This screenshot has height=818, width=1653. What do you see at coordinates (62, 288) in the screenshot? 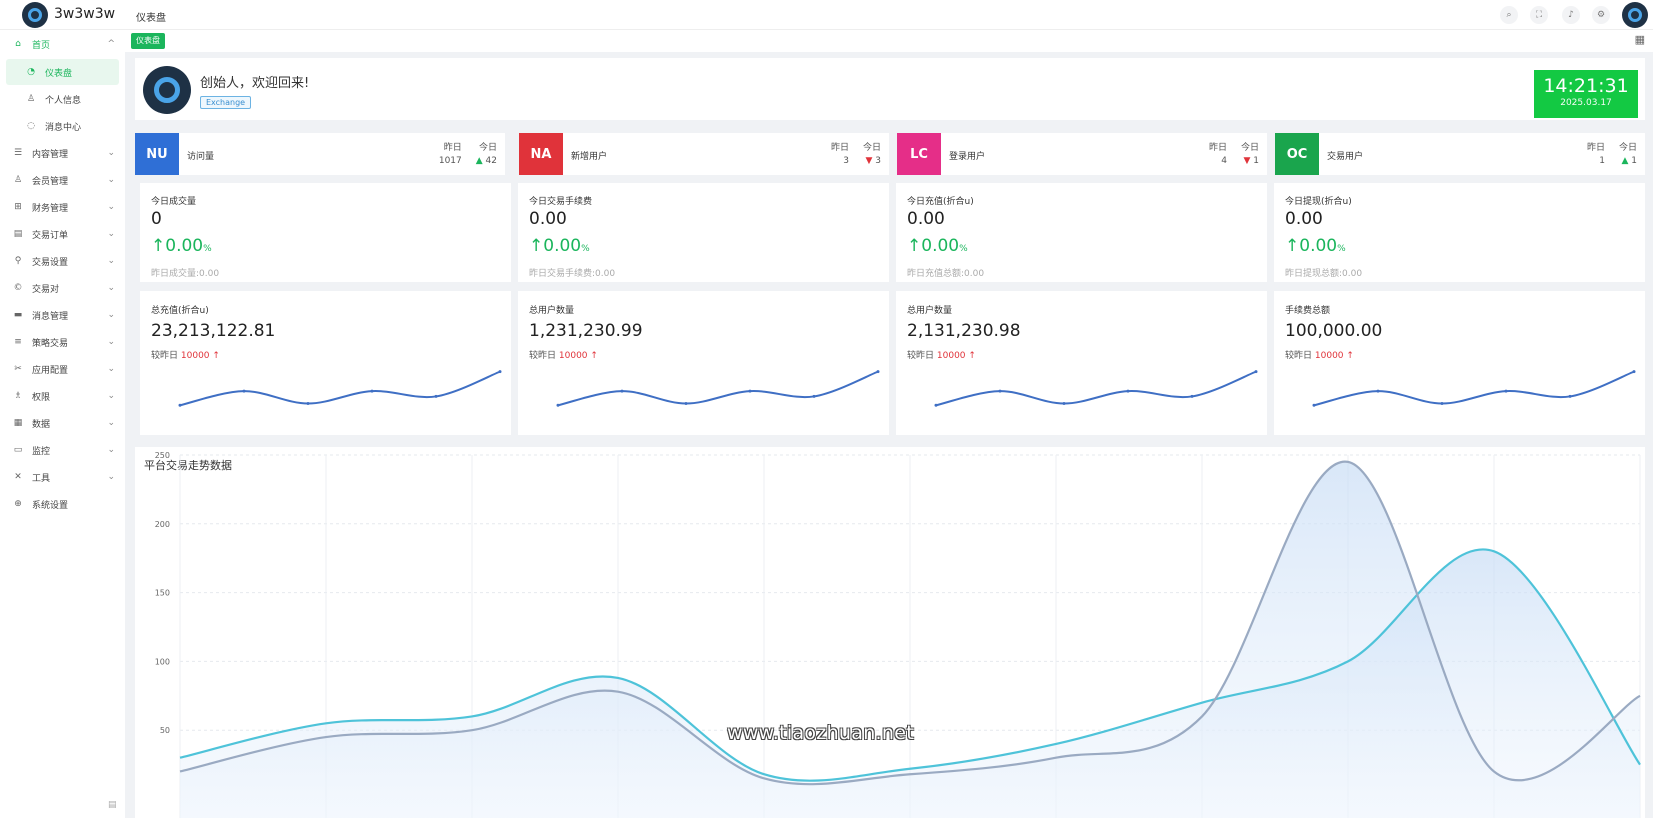
I see `sidebar-item-pairs: © 交易对 ⌄` at bounding box center [62, 288].